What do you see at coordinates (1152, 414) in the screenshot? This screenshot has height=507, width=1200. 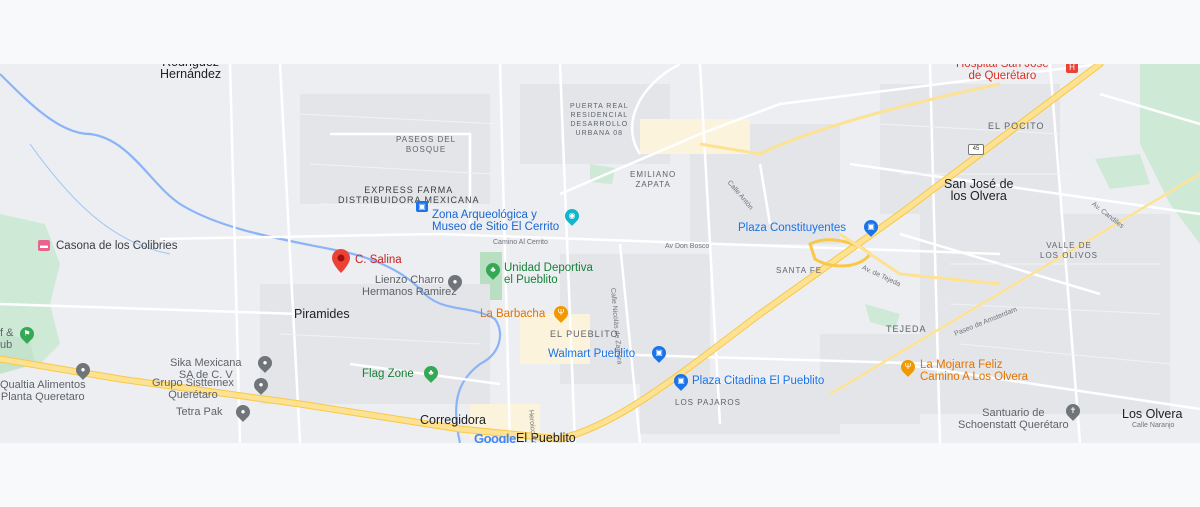 I see `locality-los-olvera: Los Olvera` at bounding box center [1152, 414].